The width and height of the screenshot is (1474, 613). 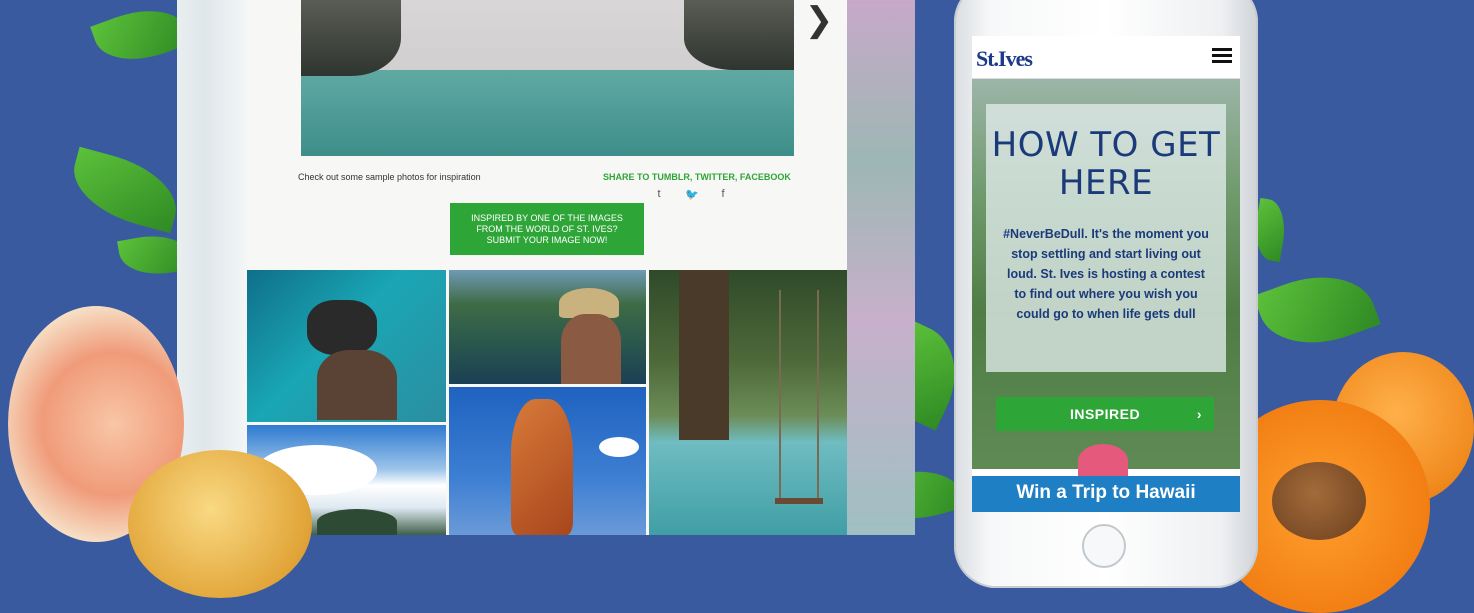 What do you see at coordinates (547, 327) in the screenshot?
I see `lake-hat-photo` at bounding box center [547, 327].